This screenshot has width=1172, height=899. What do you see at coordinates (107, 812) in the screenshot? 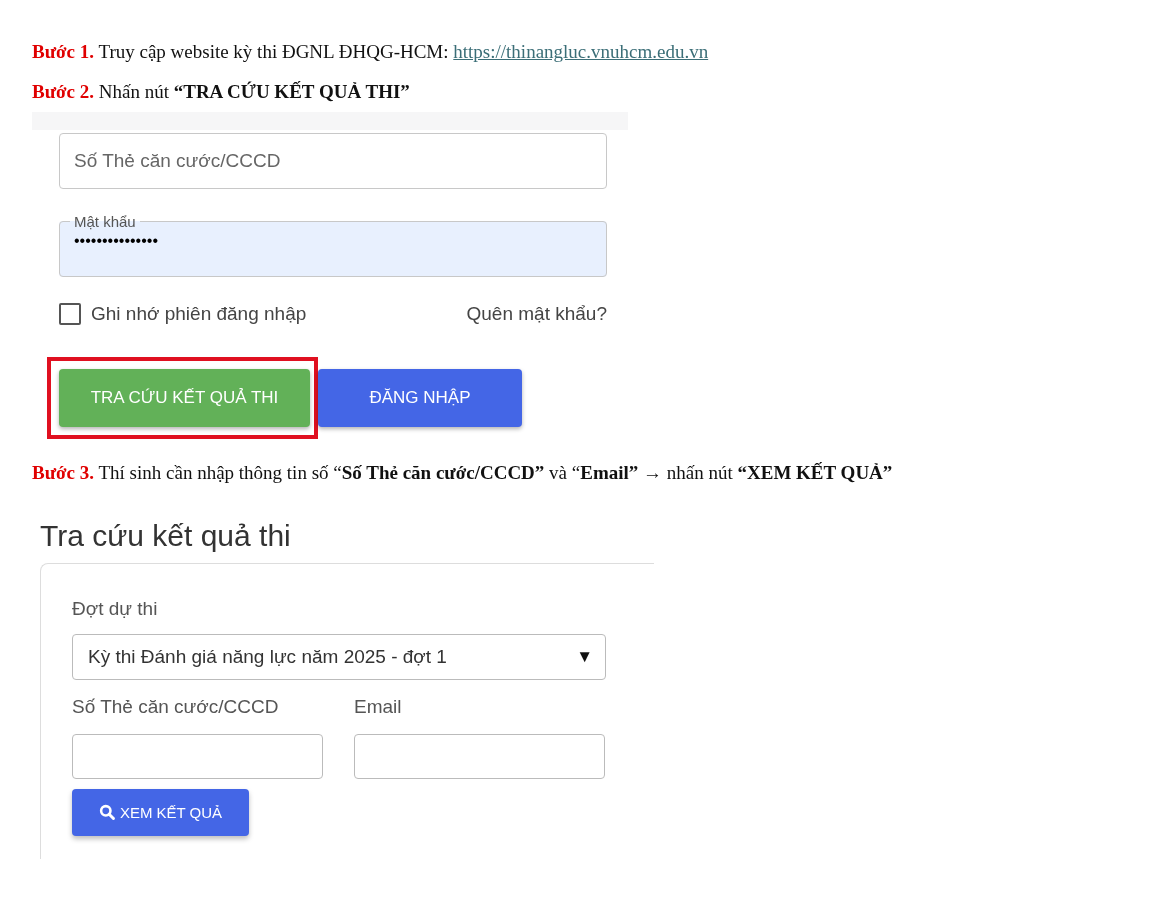
I see `search-icon` at bounding box center [107, 812].